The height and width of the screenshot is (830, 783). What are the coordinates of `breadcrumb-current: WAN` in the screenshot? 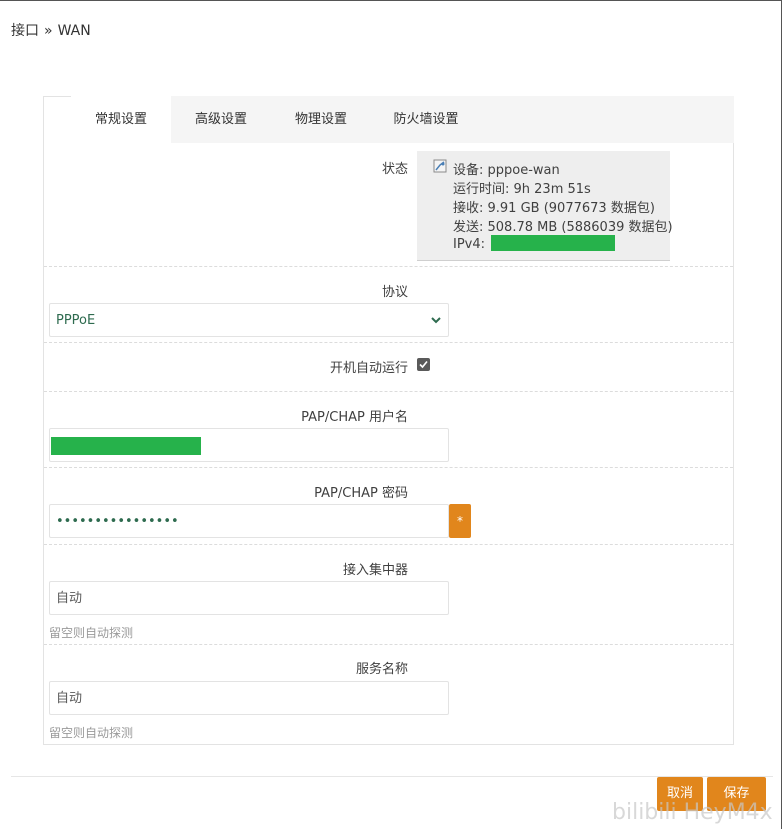 It's located at (74, 31).